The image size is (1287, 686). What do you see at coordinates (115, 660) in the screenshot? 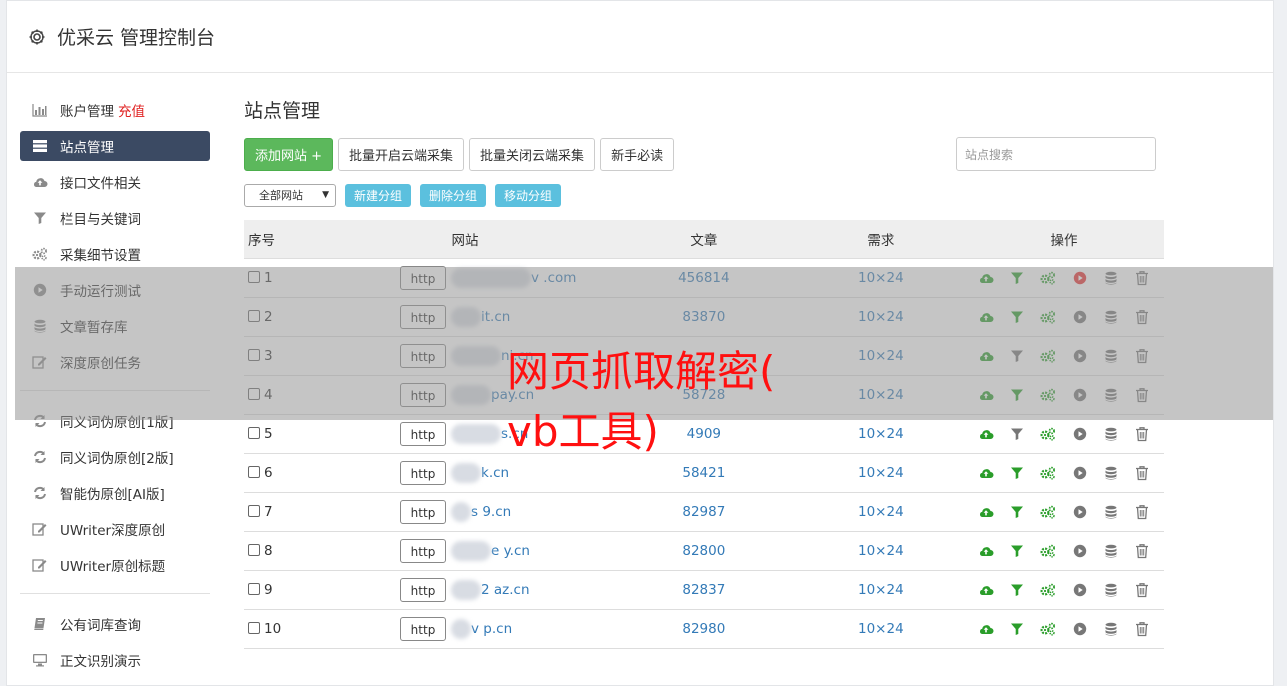
I see `sidebar-item: 正文识别演示` at bounding box center [115, 660].